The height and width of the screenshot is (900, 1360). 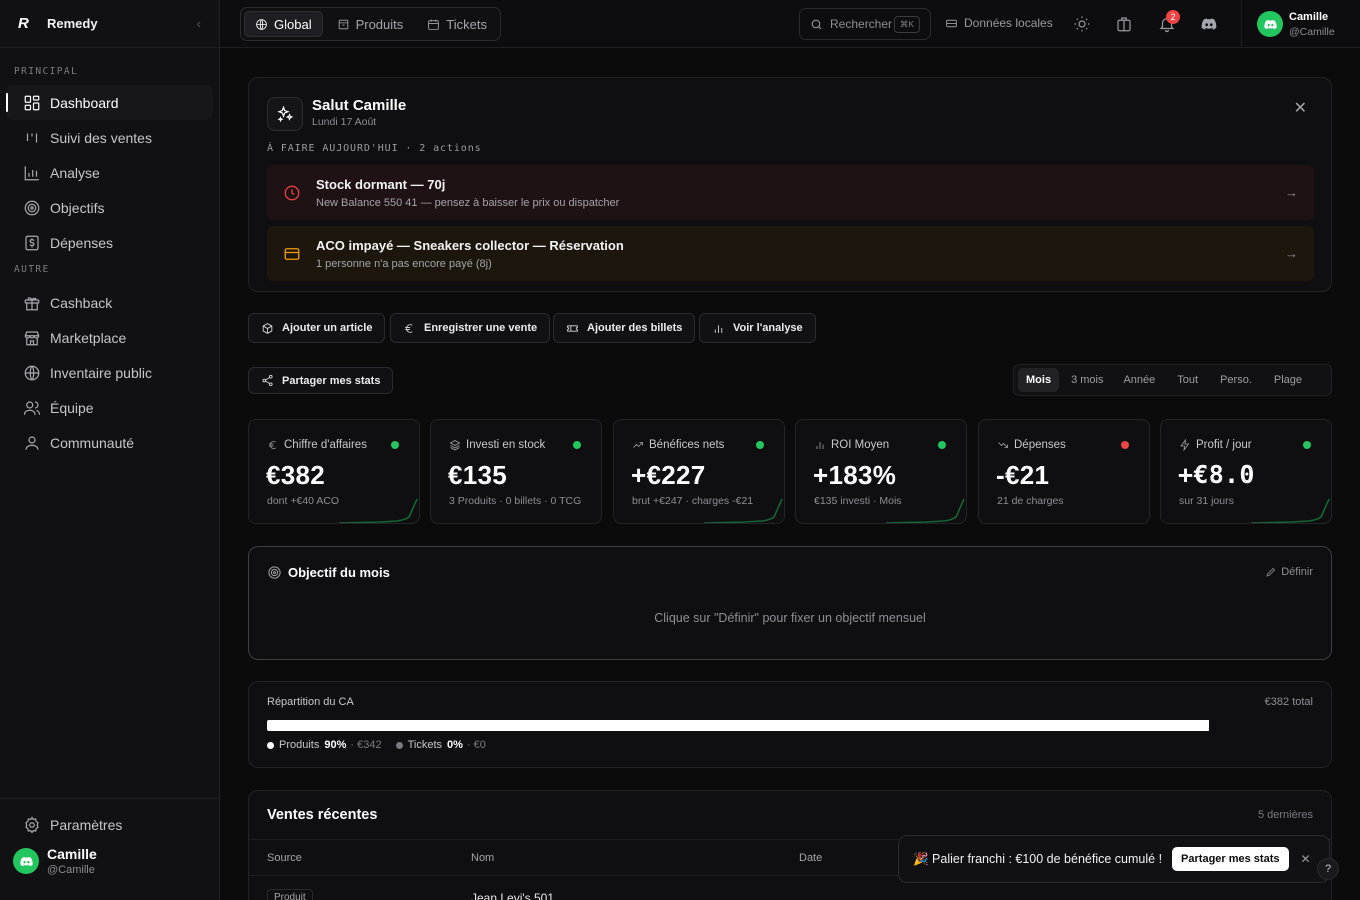 What do you see at coordinates (292, 254) in the screenshot?
I see `card-icon` at bounding box center [292, 254].